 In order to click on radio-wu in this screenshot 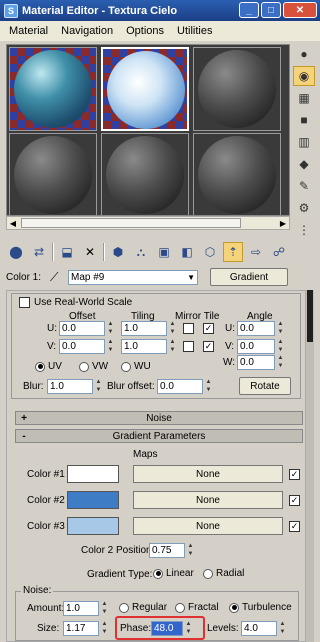, I will do `click(126, 366)`.